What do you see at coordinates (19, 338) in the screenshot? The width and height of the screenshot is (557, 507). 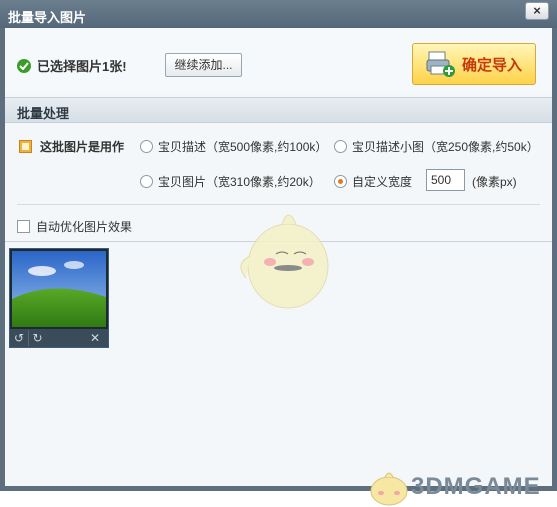 I see `rotate-left-icon: ↺` at bounding box center [19, 338].